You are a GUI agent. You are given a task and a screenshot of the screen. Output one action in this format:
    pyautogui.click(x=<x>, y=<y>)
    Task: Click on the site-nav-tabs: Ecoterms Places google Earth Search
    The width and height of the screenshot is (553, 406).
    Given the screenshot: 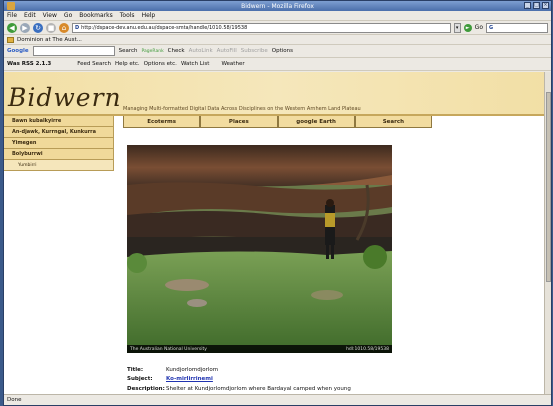 What is the action you would take?
    pyautogui.click(x=277, y=122)
    